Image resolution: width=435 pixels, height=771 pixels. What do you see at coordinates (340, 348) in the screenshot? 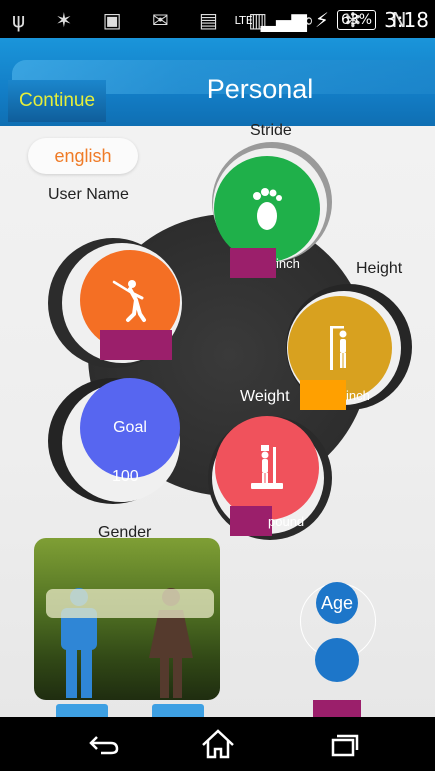
I see `height-measure-icon` at bounding box center [340, 348].